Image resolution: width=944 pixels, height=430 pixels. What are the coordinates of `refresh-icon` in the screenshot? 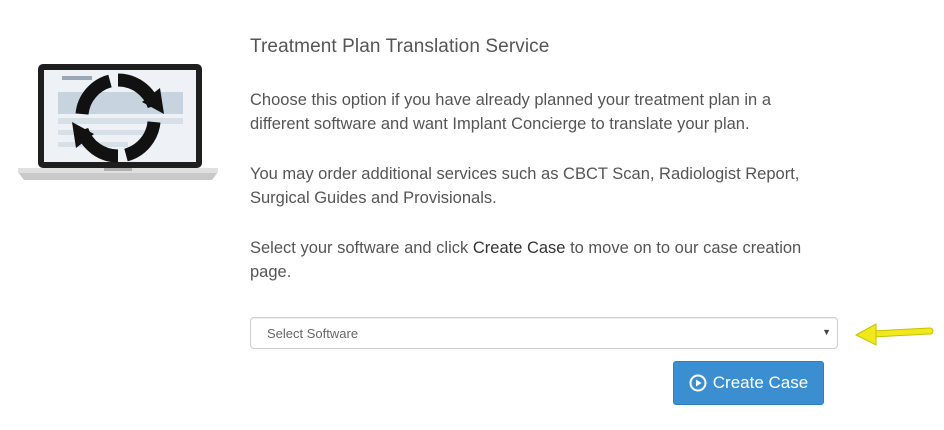 It's located at (118, 118).